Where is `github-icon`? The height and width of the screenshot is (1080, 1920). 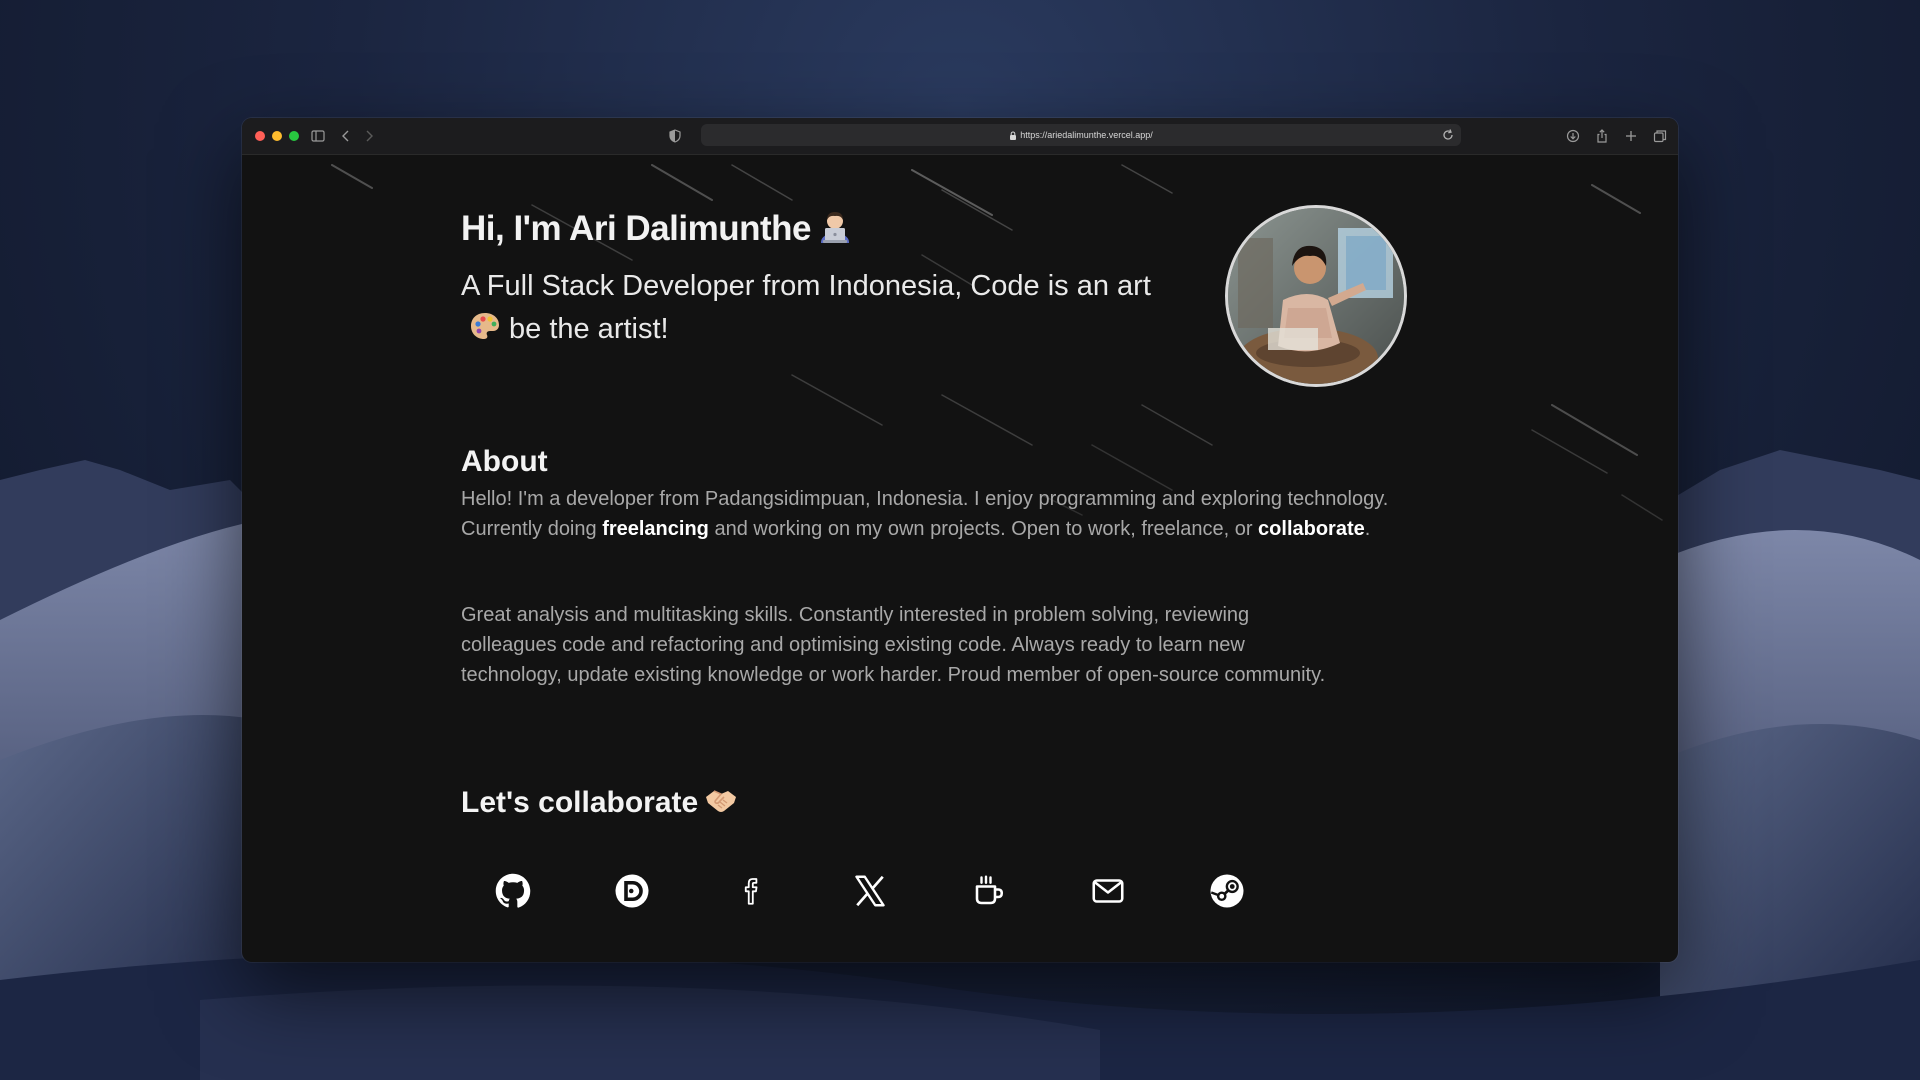
github-icon is located at coordinates (513, 890).